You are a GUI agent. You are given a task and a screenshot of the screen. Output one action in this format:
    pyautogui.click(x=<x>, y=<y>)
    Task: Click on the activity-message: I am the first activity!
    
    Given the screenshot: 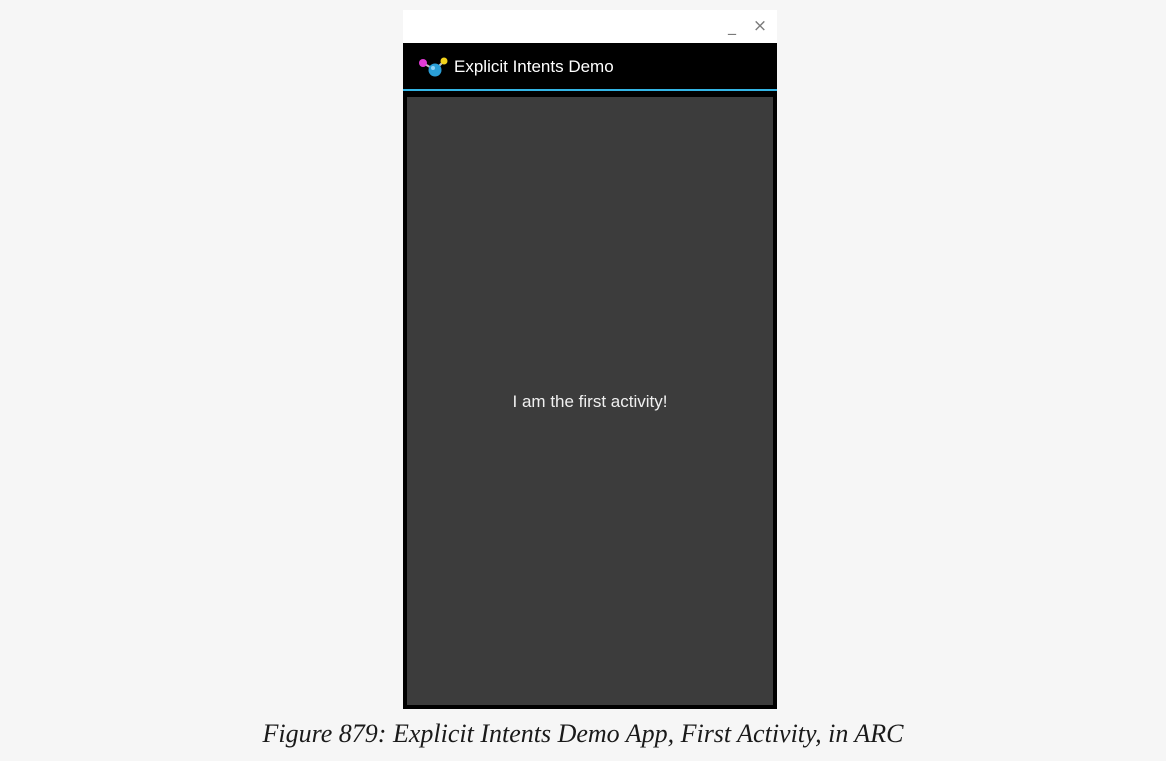 What is the action you would take?
    pyautogui.click(x=590, y=401)
    